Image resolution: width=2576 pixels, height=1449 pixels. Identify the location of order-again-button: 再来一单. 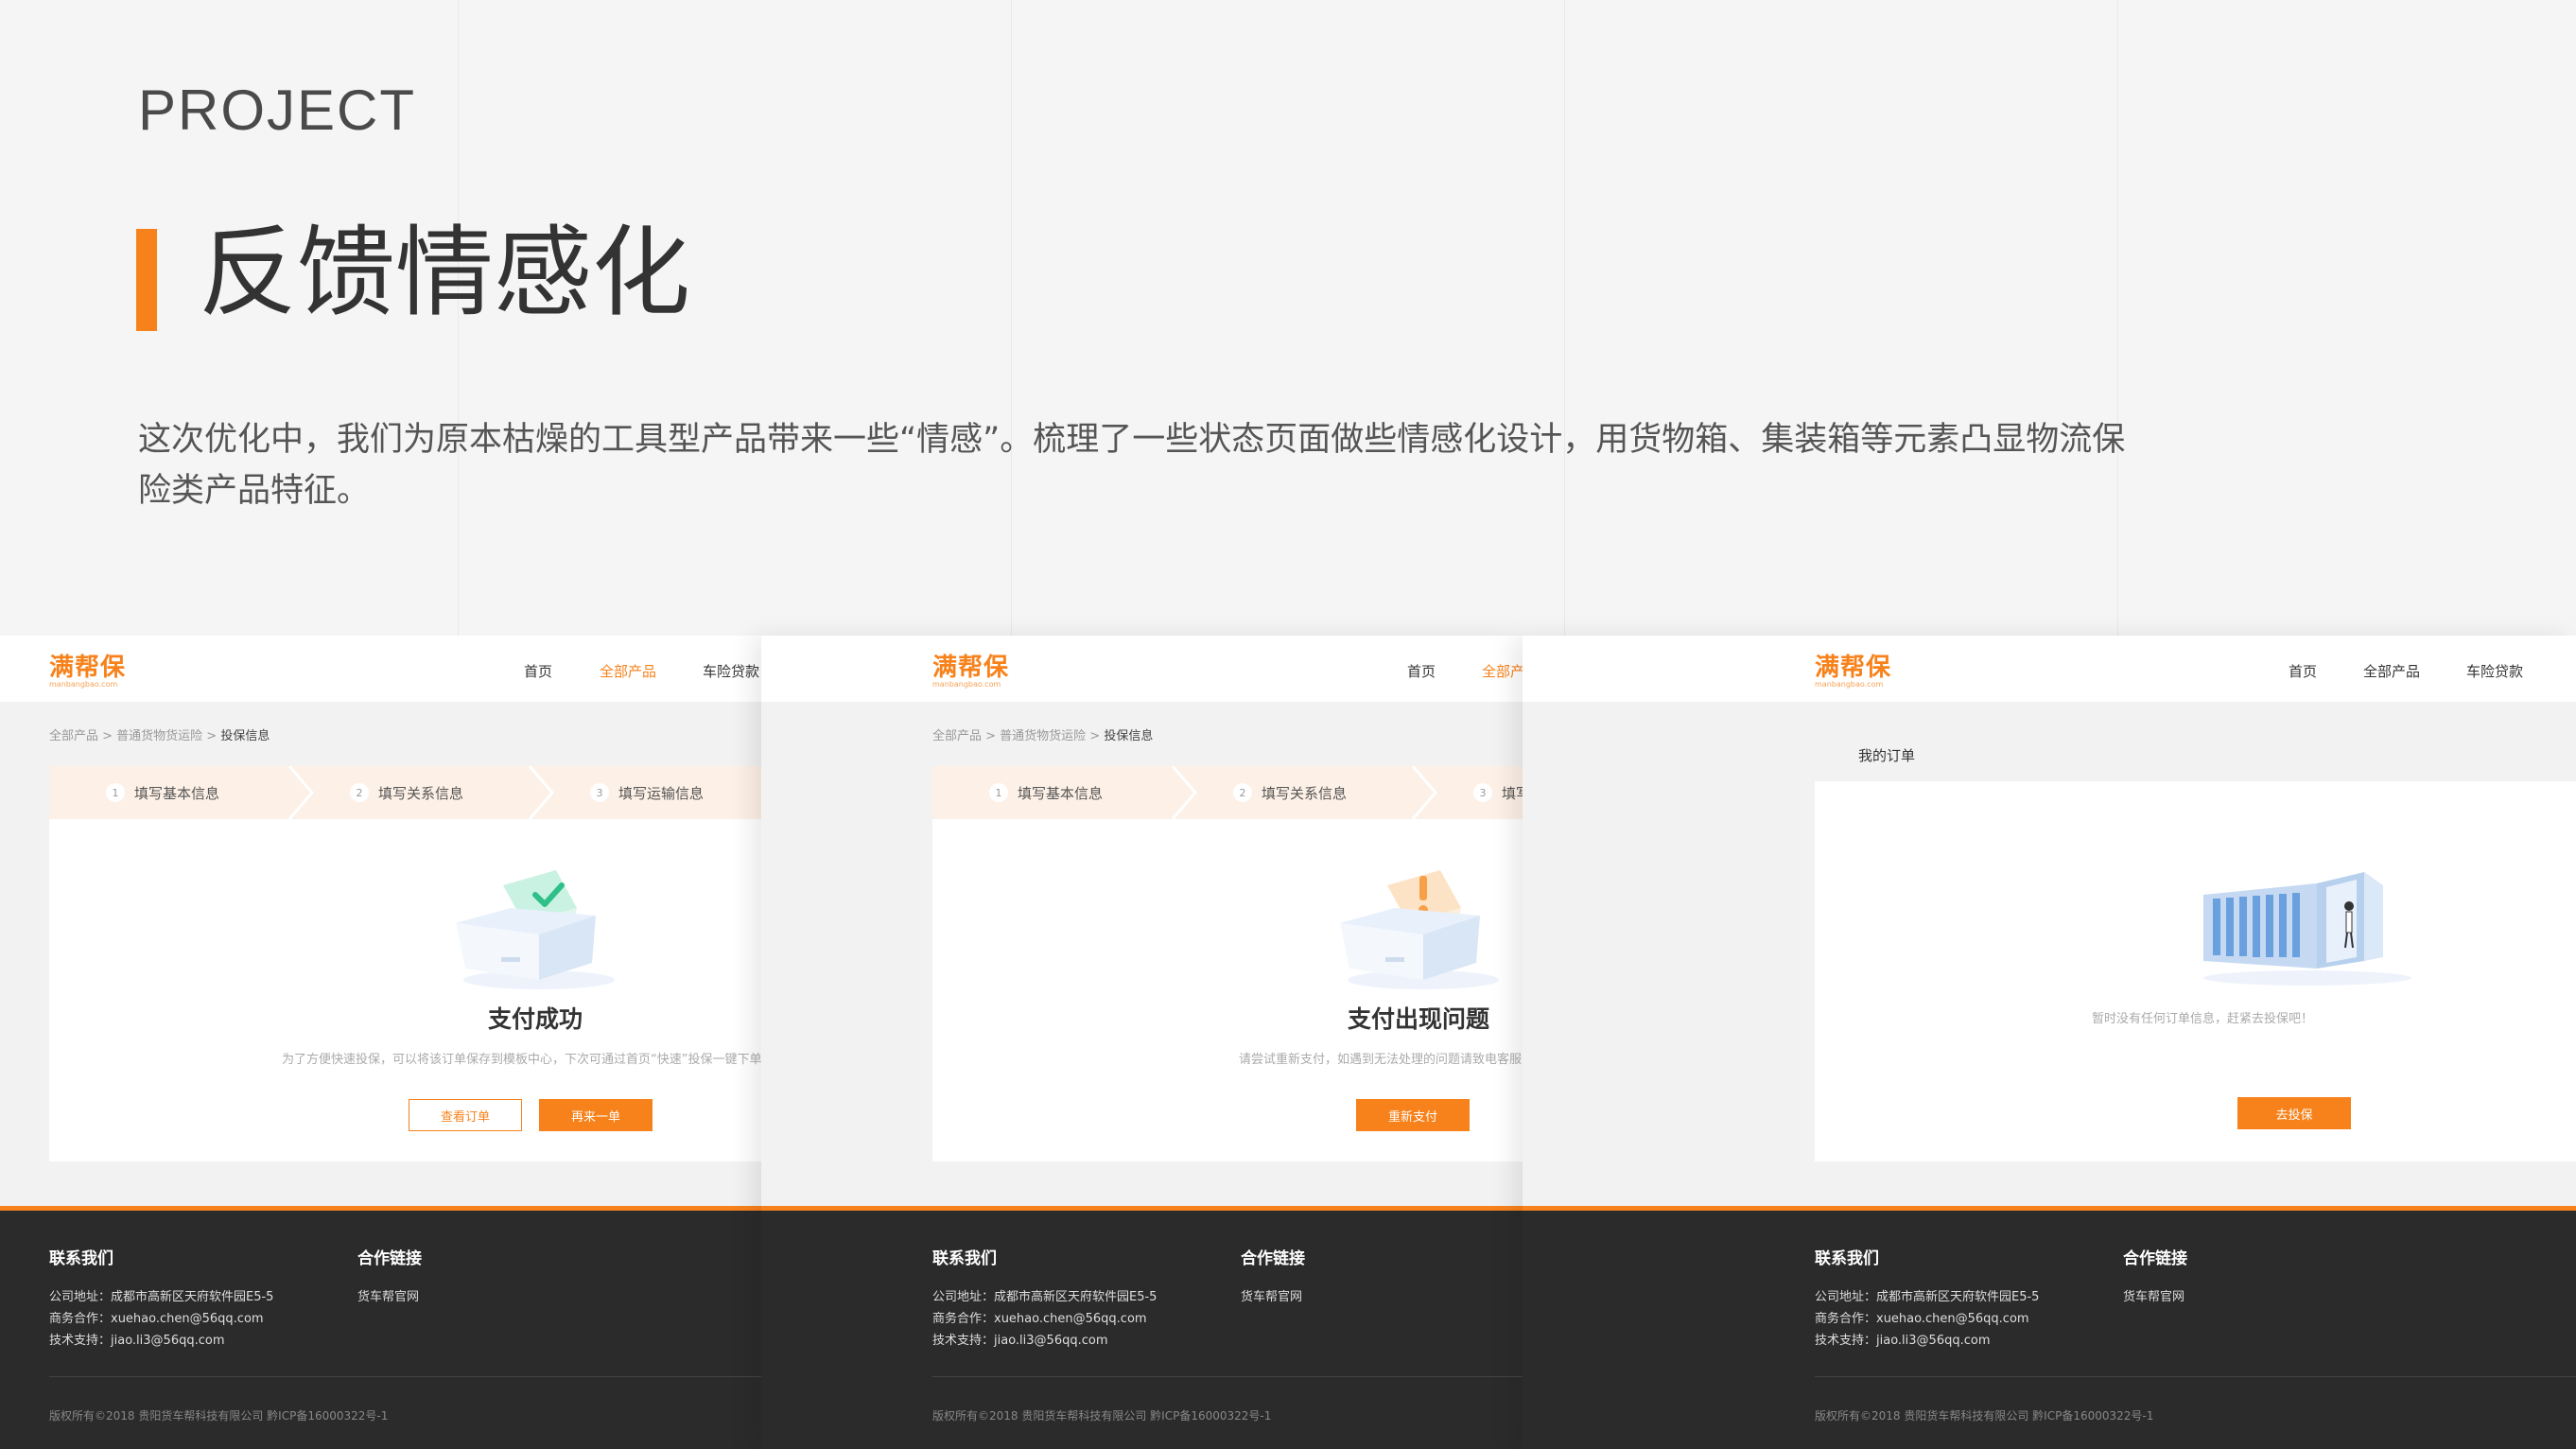
(596, 1115).